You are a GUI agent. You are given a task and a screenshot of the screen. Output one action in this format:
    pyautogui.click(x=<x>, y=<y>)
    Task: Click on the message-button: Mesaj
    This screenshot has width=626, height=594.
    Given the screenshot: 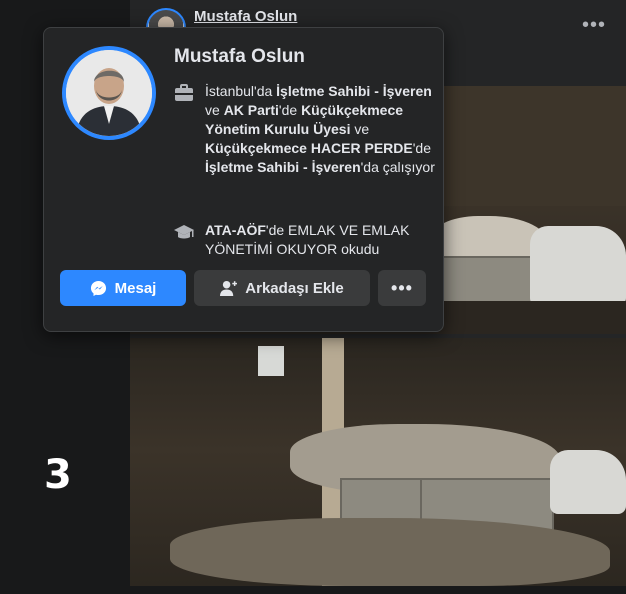 What is the action you would take?
    pyautogui.click(x=123, y=288)
    